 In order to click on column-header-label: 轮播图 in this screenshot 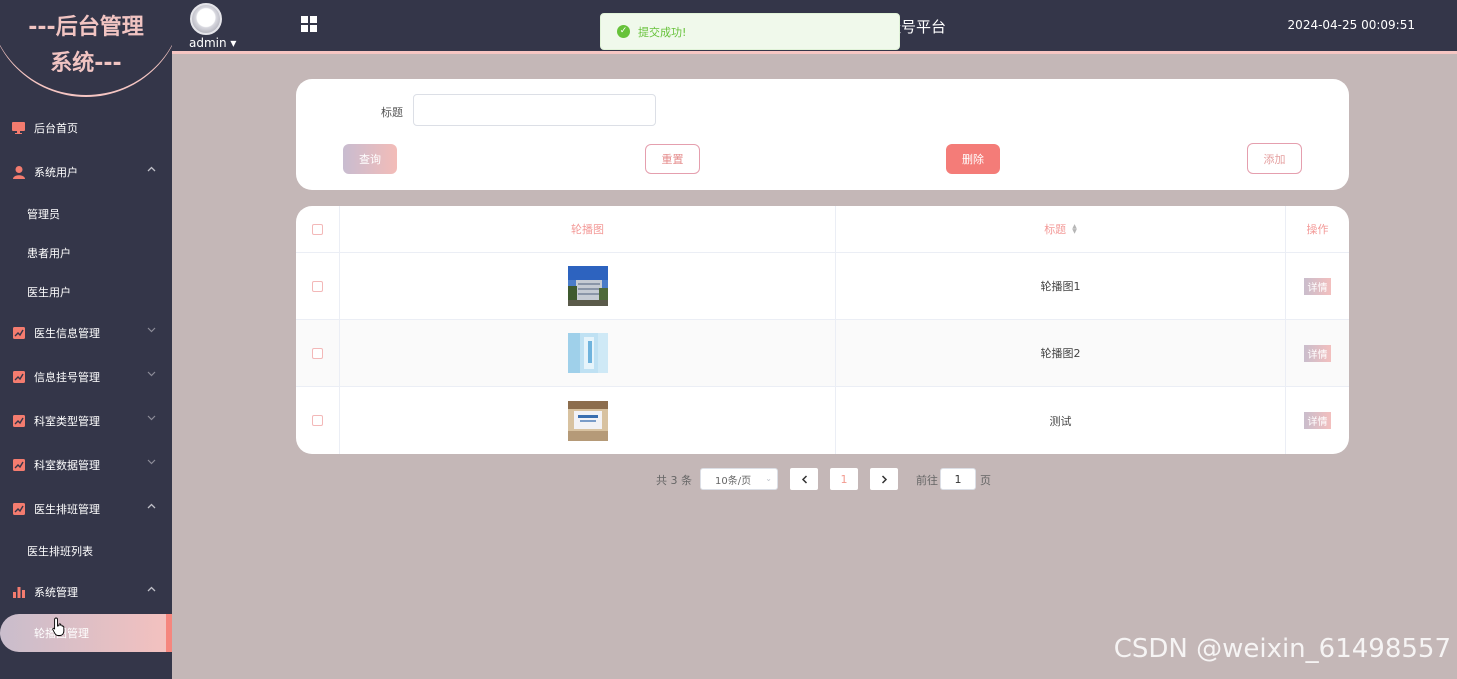, I will do `click(587, 229)`.